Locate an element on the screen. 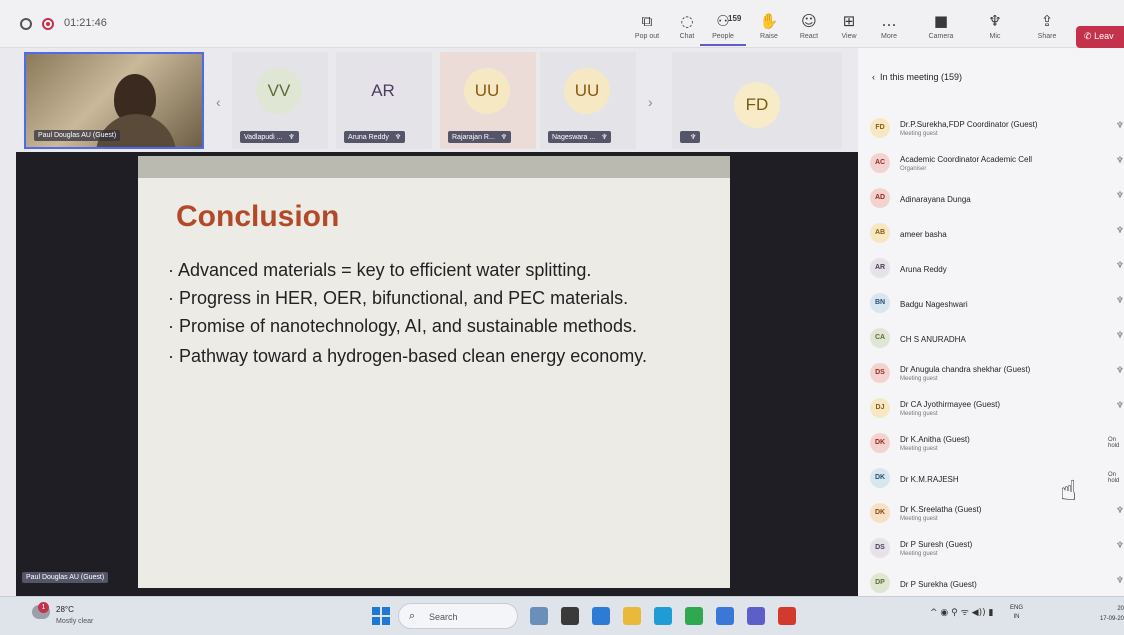  participant-name: ameer basha is located at coordinates (923, 234).